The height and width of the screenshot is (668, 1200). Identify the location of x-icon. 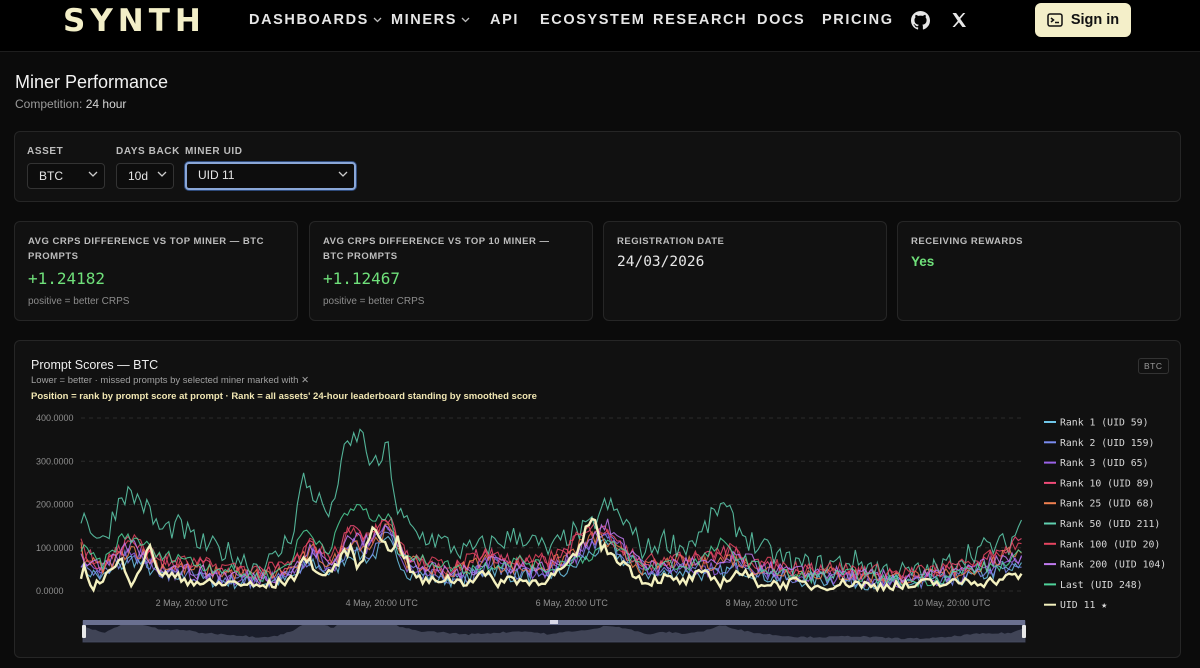
(959, 20).